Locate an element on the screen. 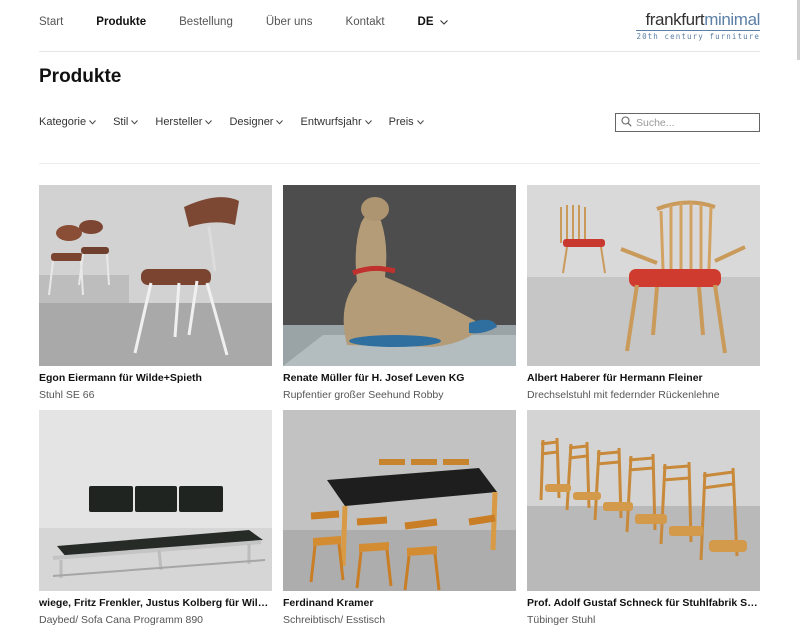 This screenshot has width=800, height=633. nav-produkte: Produkte is located at coordinates (121, 22).